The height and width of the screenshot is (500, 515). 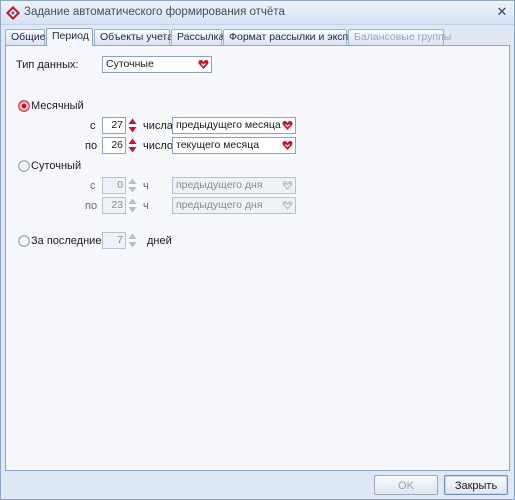 I want to click on monthly-from-month-value: предыдущего месяца, so click(x=228, y=125).